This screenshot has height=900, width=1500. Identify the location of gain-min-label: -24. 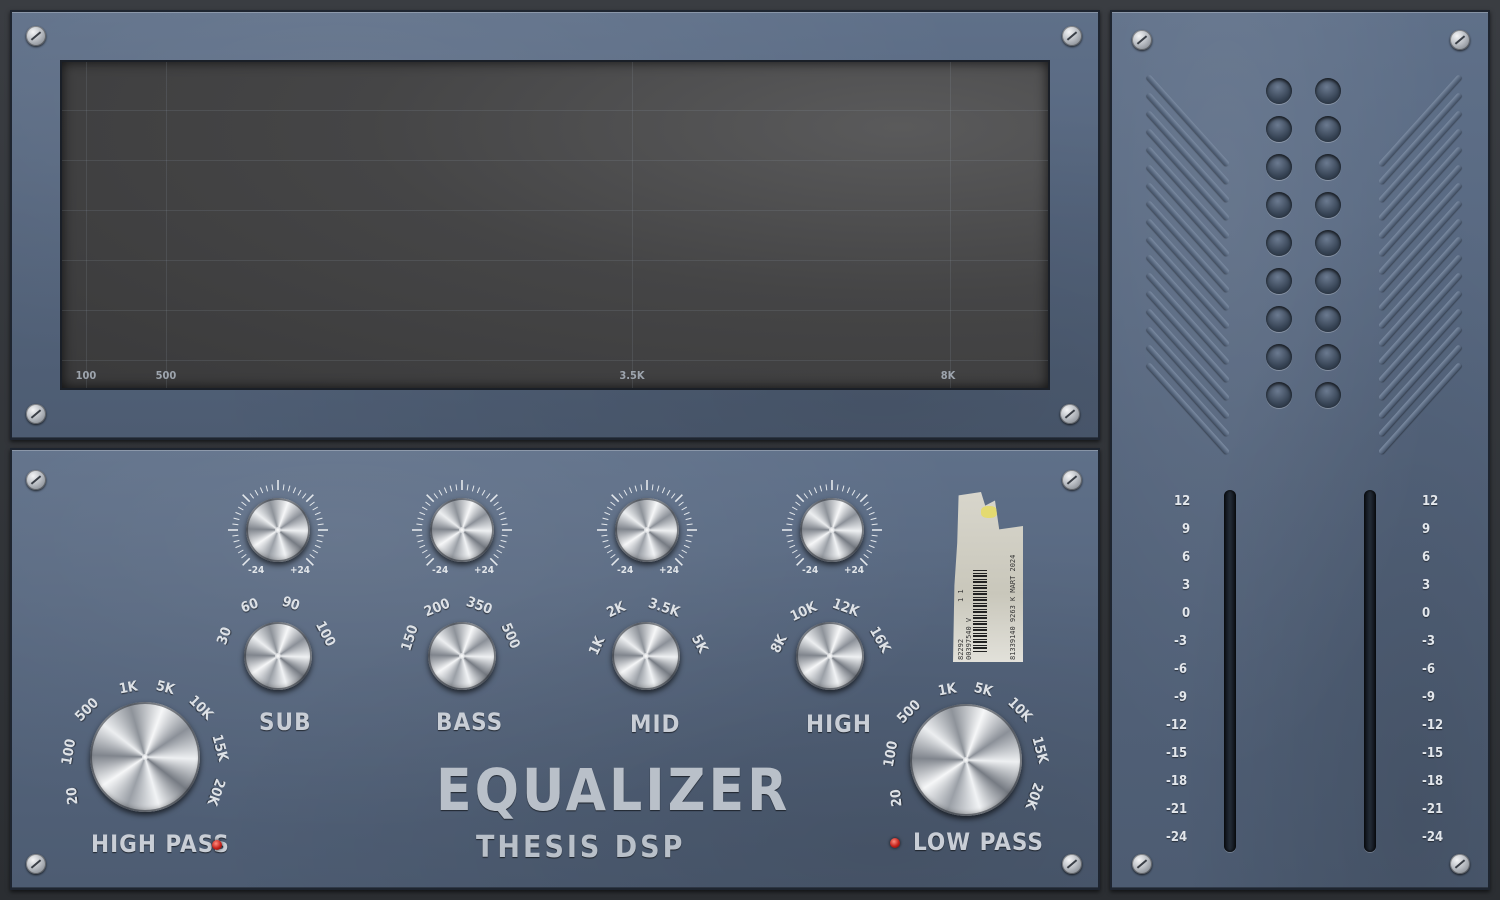
(625, 570).